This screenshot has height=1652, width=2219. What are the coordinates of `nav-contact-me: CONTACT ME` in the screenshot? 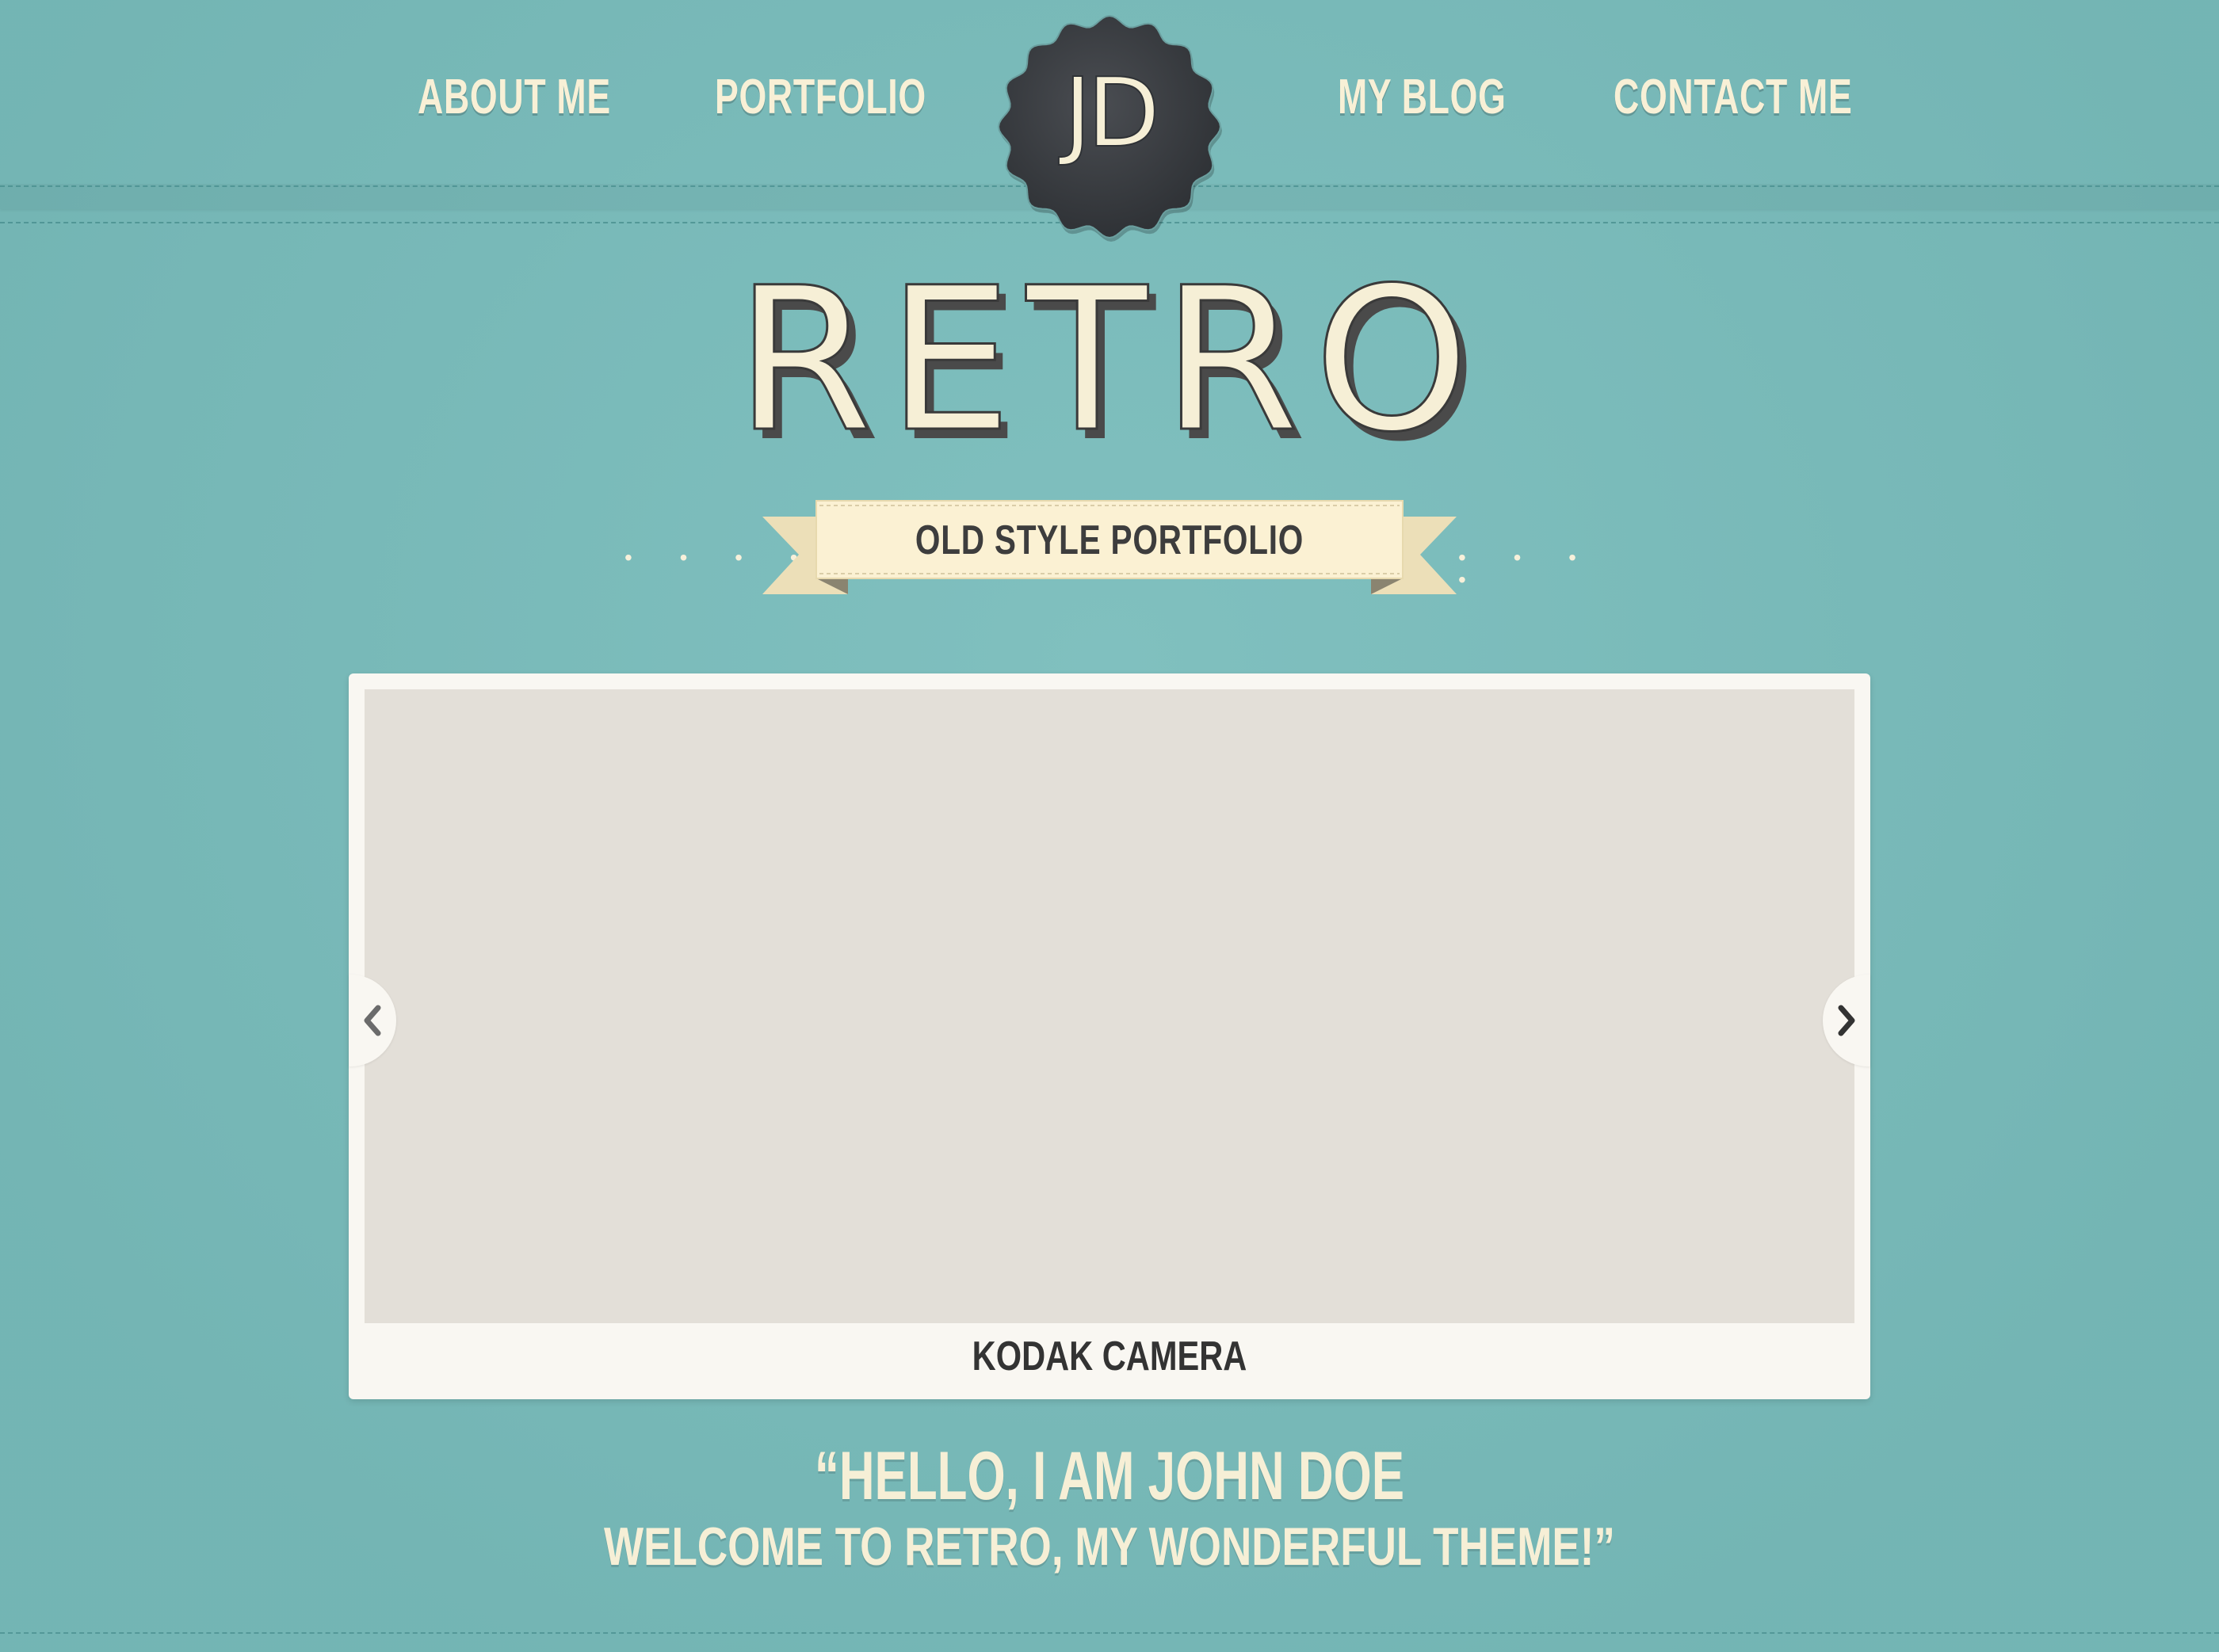 It's located at (1733, 97).